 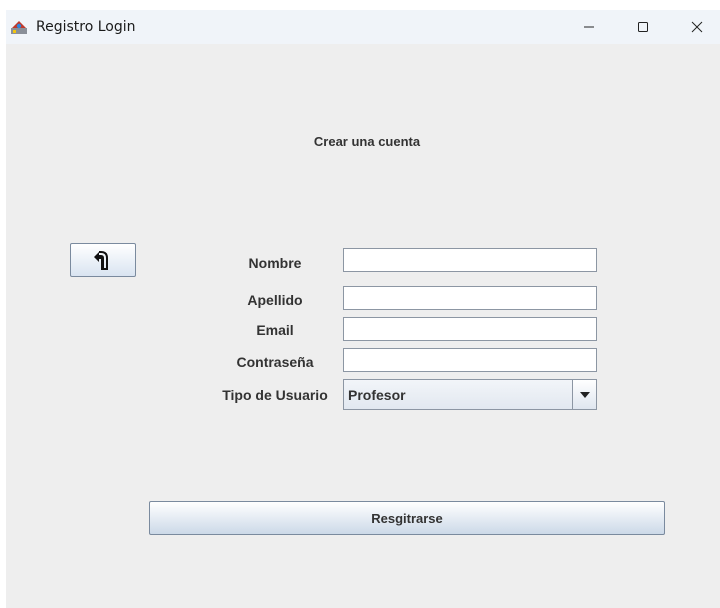 What do you see at coordinates (275, 362) in the screenshot?
I see `contrasena-label: Contraseña` at bounding box center [275, 362].